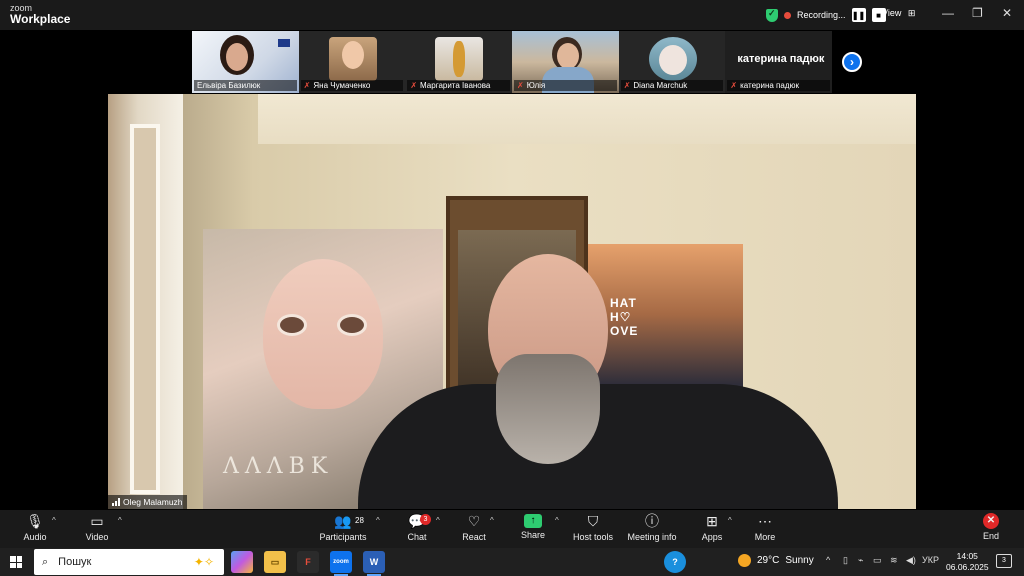 The width and height of the screenshot is (1024, 576). I want to click on video-options-caret-icon: ^, so click(120, 520).